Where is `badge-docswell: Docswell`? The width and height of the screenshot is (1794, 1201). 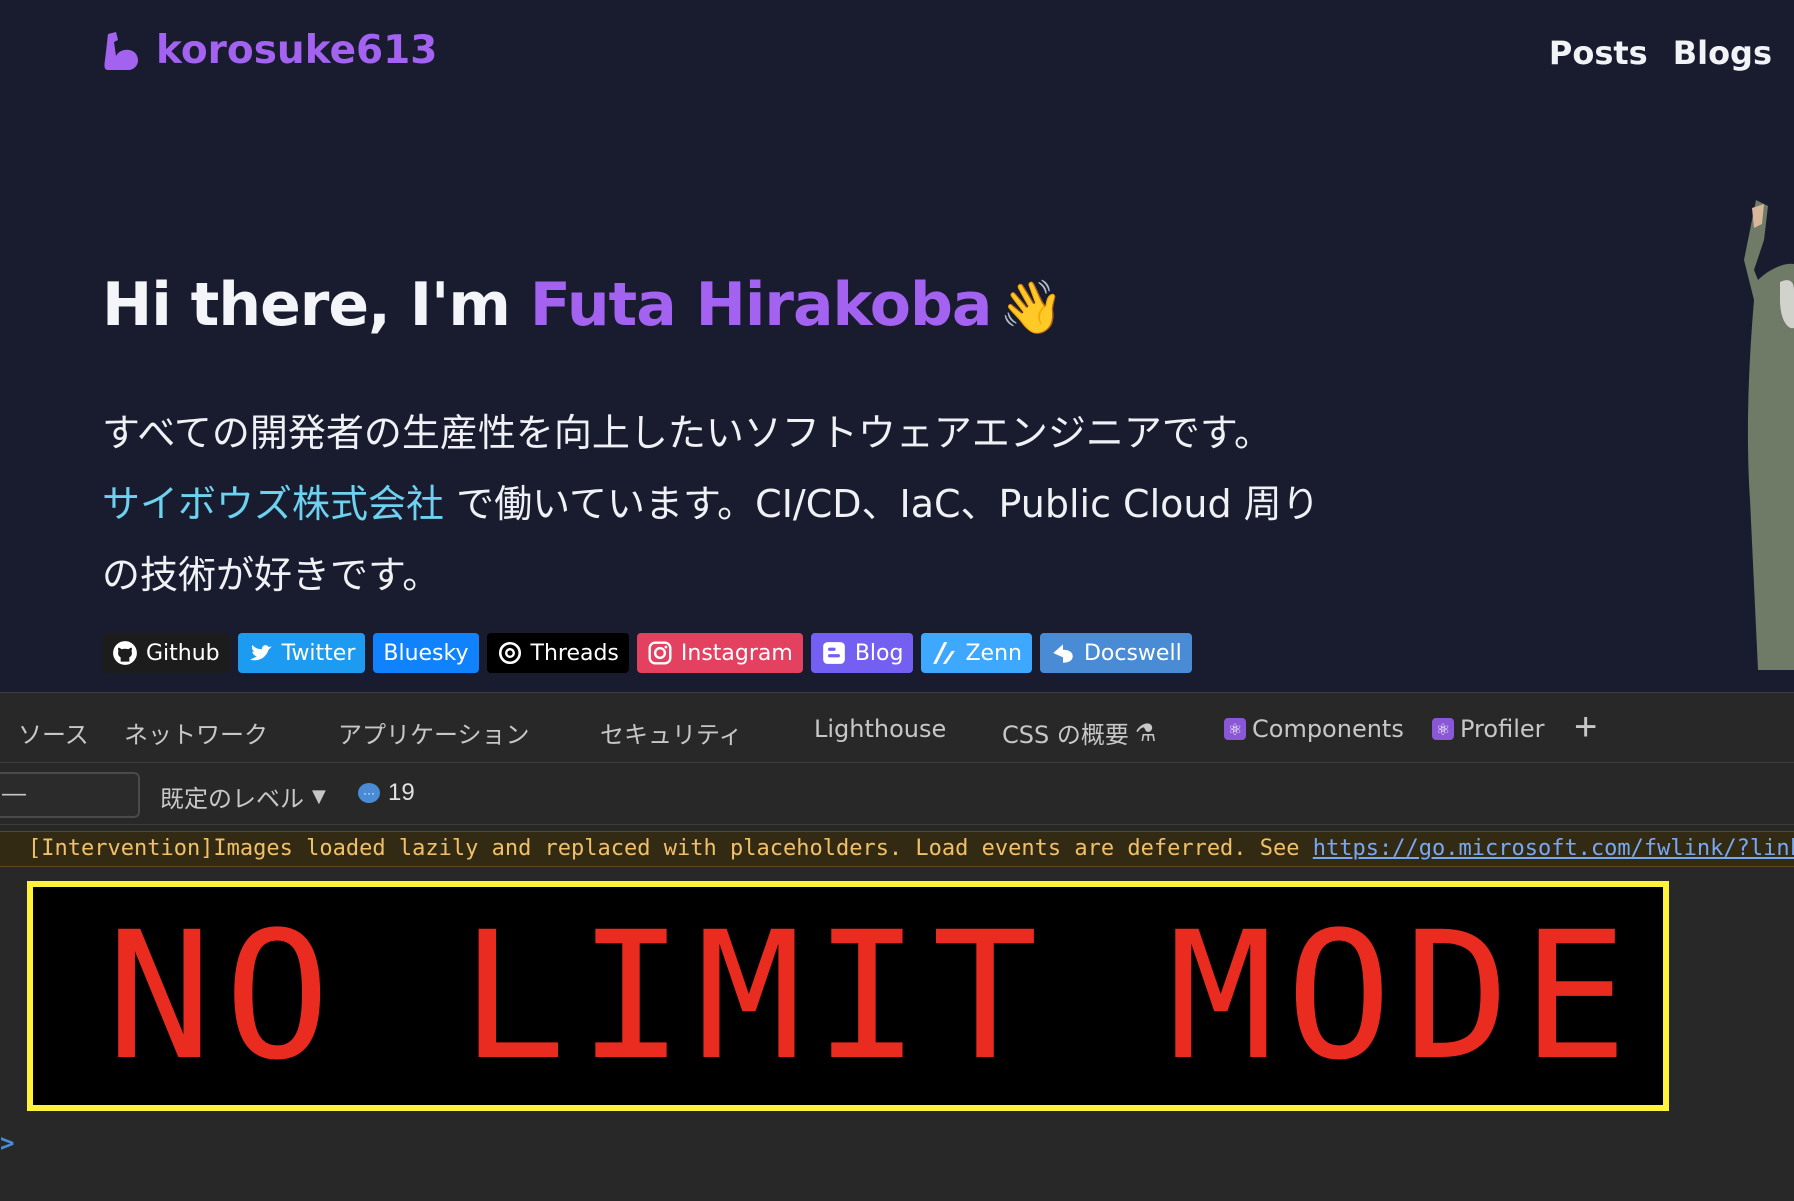
badge-docswell: Docswell is located at coordinates (1115, 653).